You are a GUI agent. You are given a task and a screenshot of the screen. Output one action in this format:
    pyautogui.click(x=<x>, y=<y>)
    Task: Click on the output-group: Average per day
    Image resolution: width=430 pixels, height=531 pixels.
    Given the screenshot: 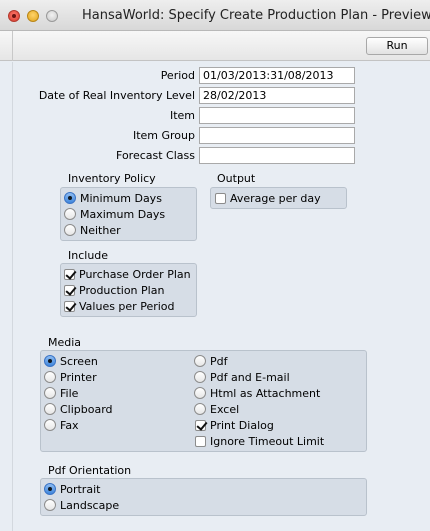 What is the action you would take?
    pyautogui.click(x=278, y=198)
    